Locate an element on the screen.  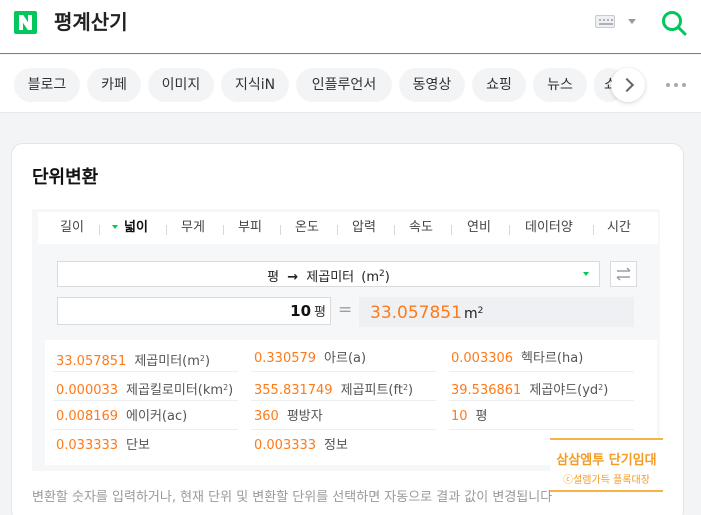
watermark-ad: 삼삼엠투 단기임대 ⓒ설렘가득 플록대장 is located at coordinates (606, 465).